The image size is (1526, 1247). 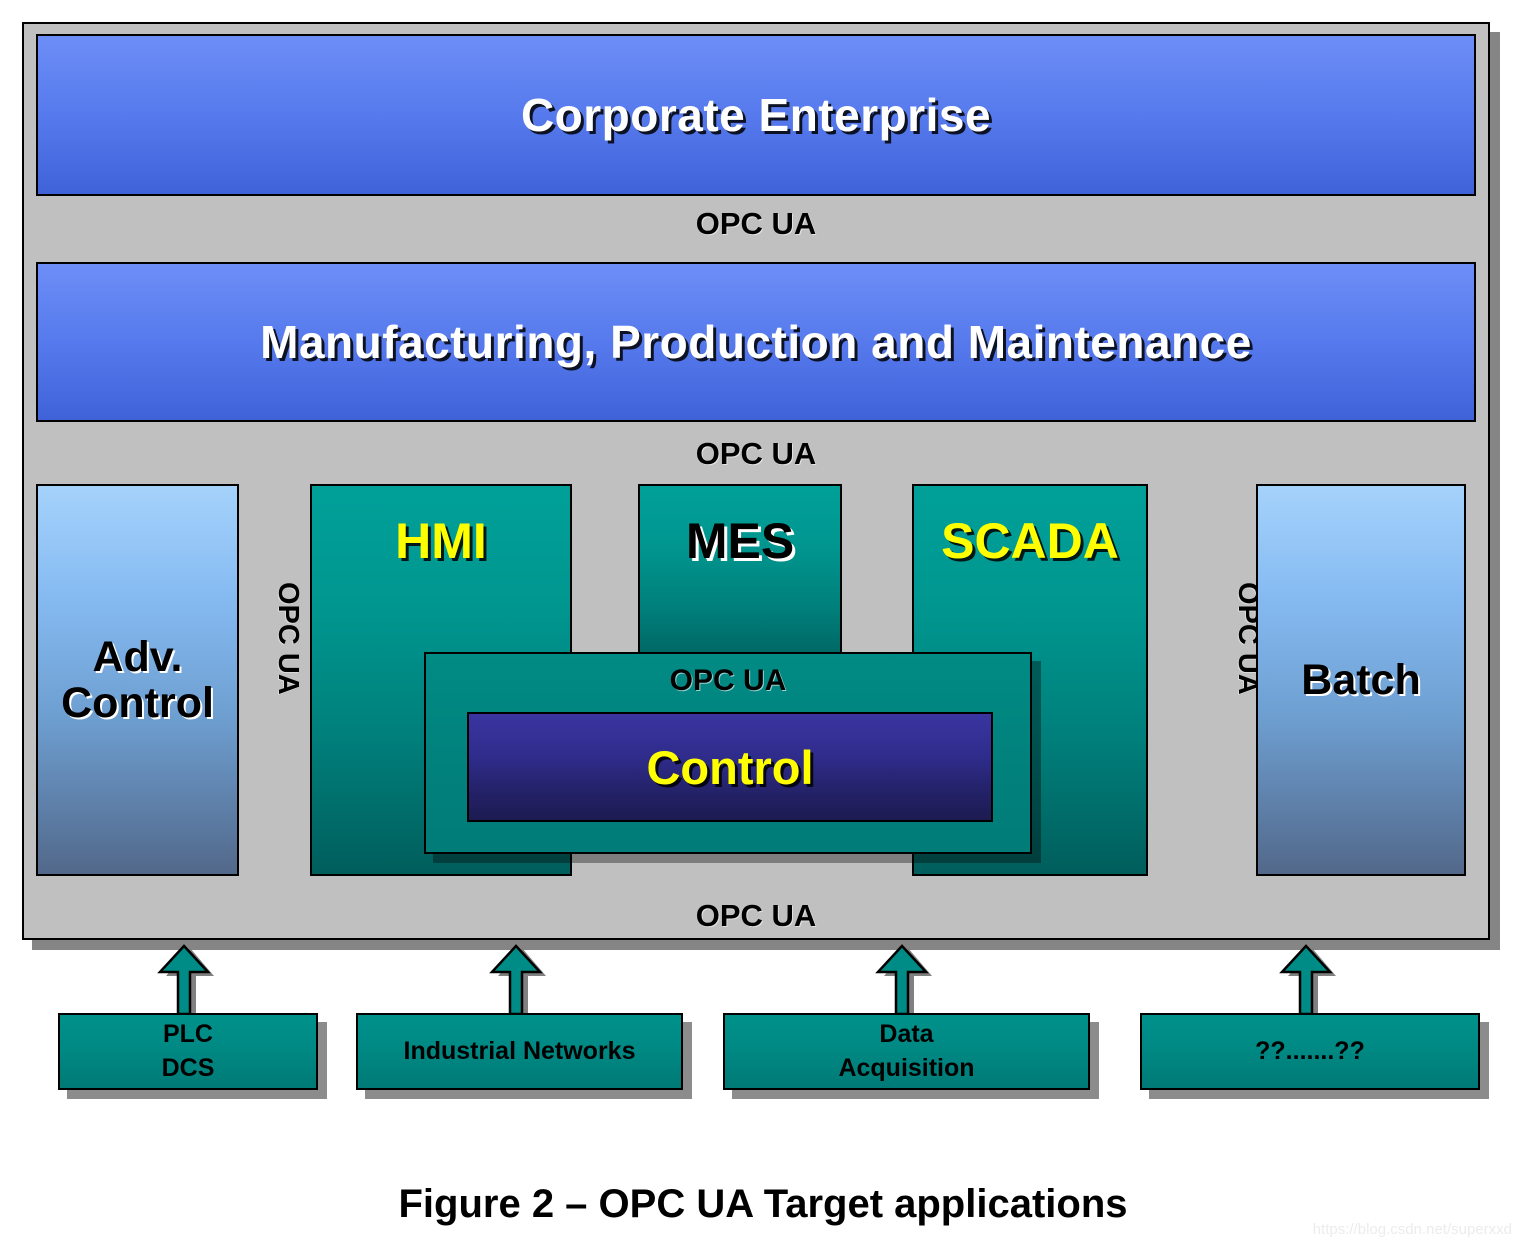 I want to click on app-hmi-label: HMI, so click(x=441, y=541).